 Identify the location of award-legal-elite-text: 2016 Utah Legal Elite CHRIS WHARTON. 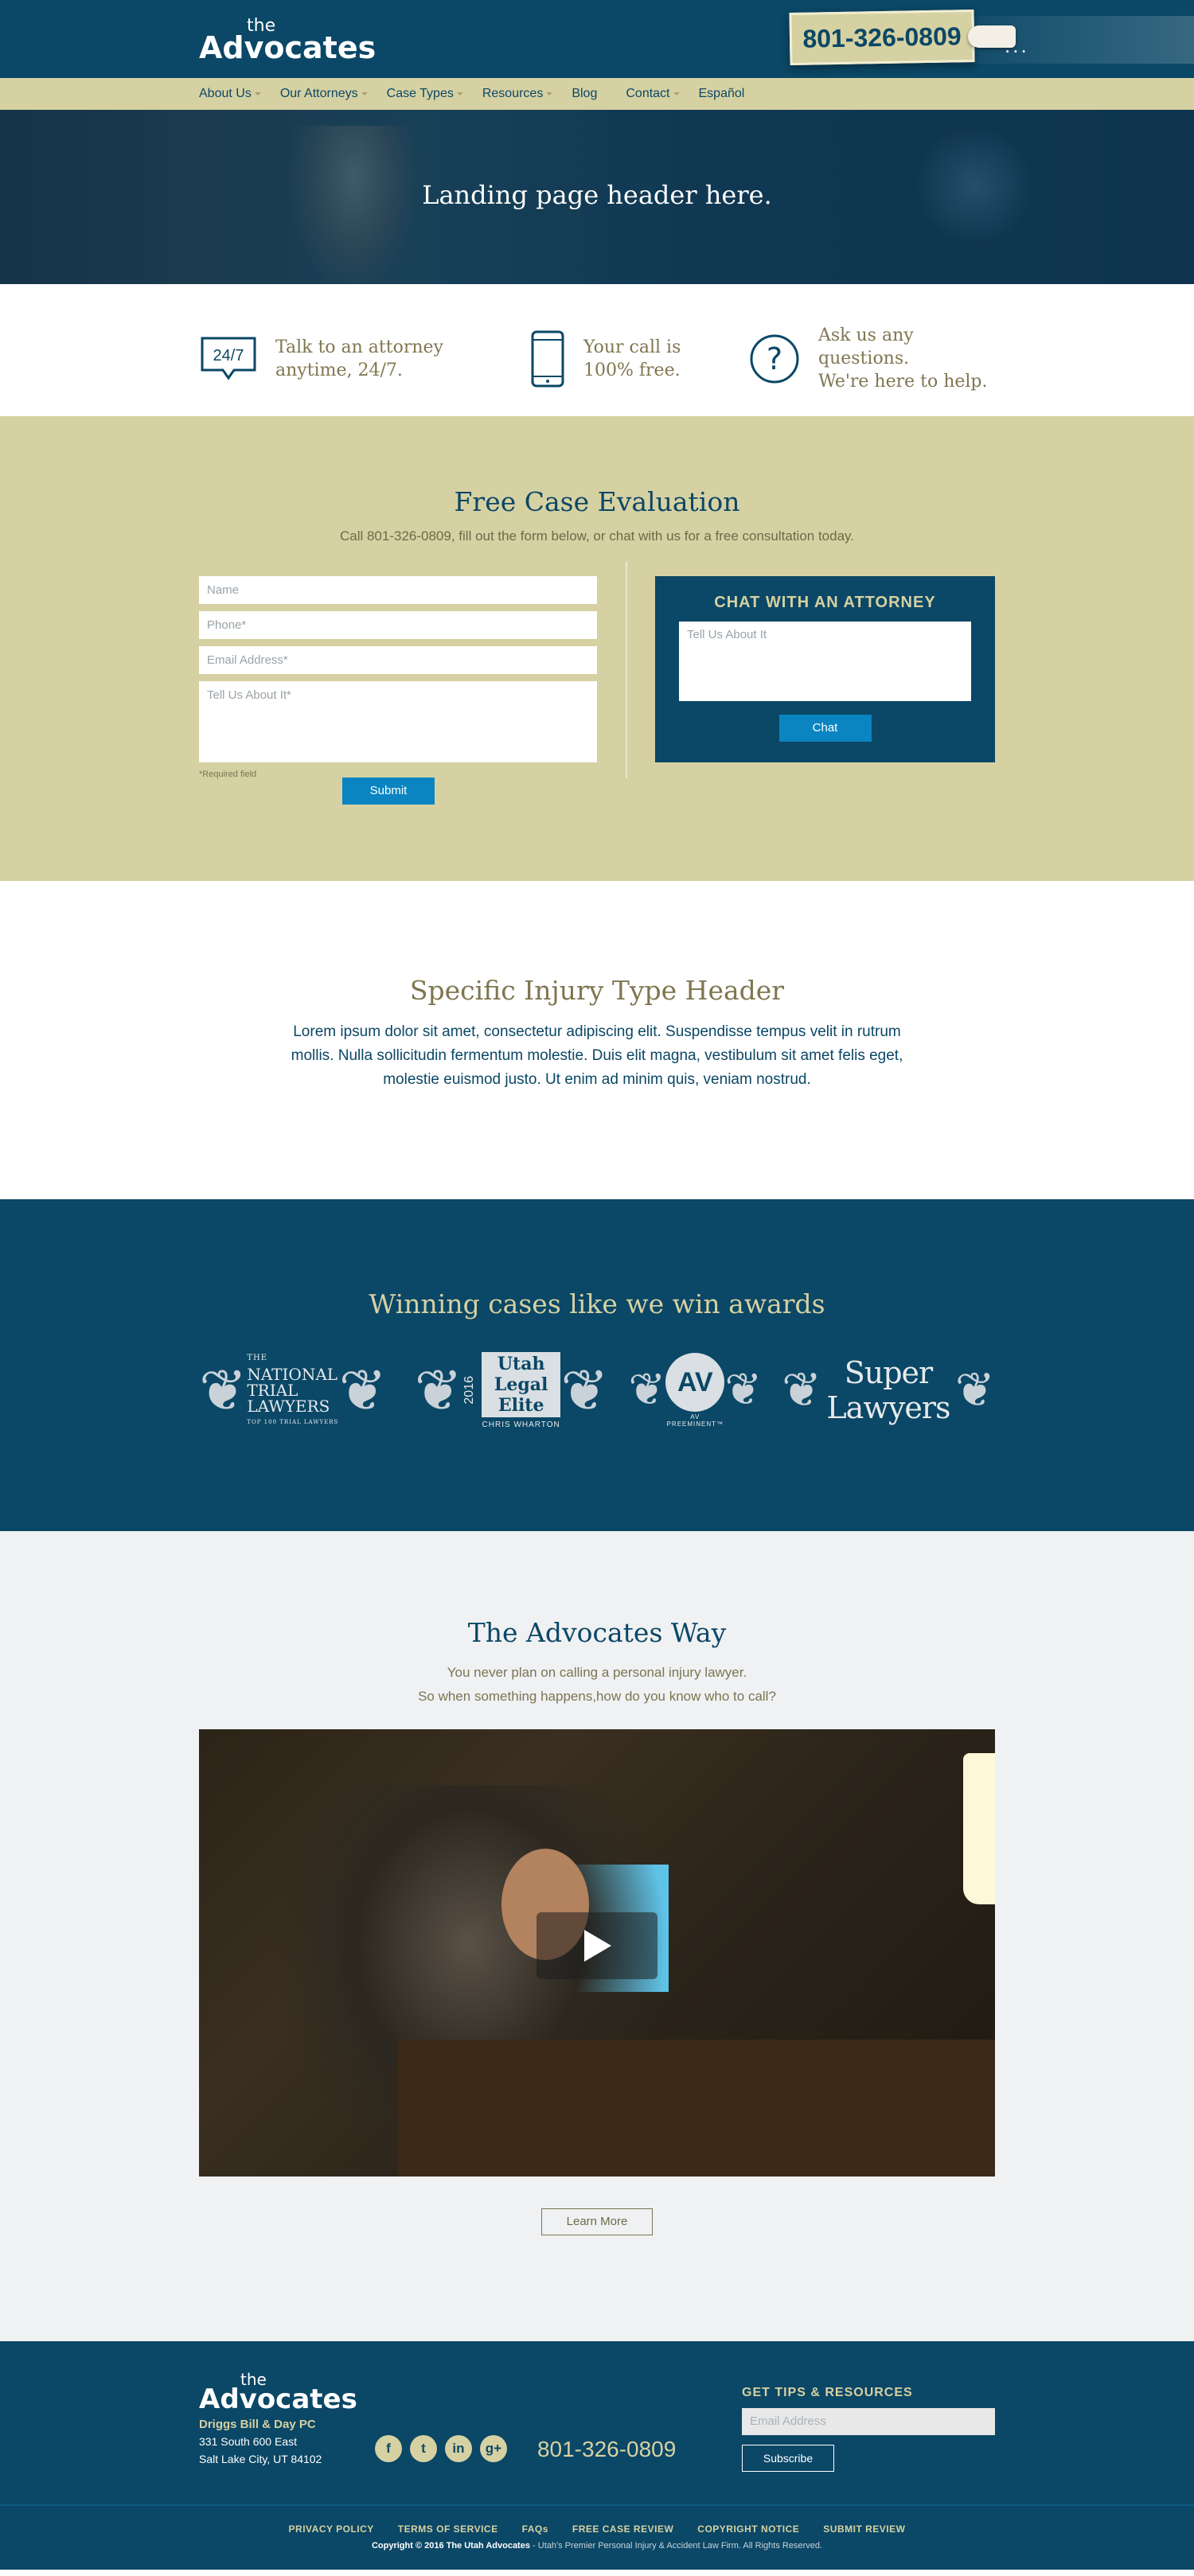
(512, 1390).